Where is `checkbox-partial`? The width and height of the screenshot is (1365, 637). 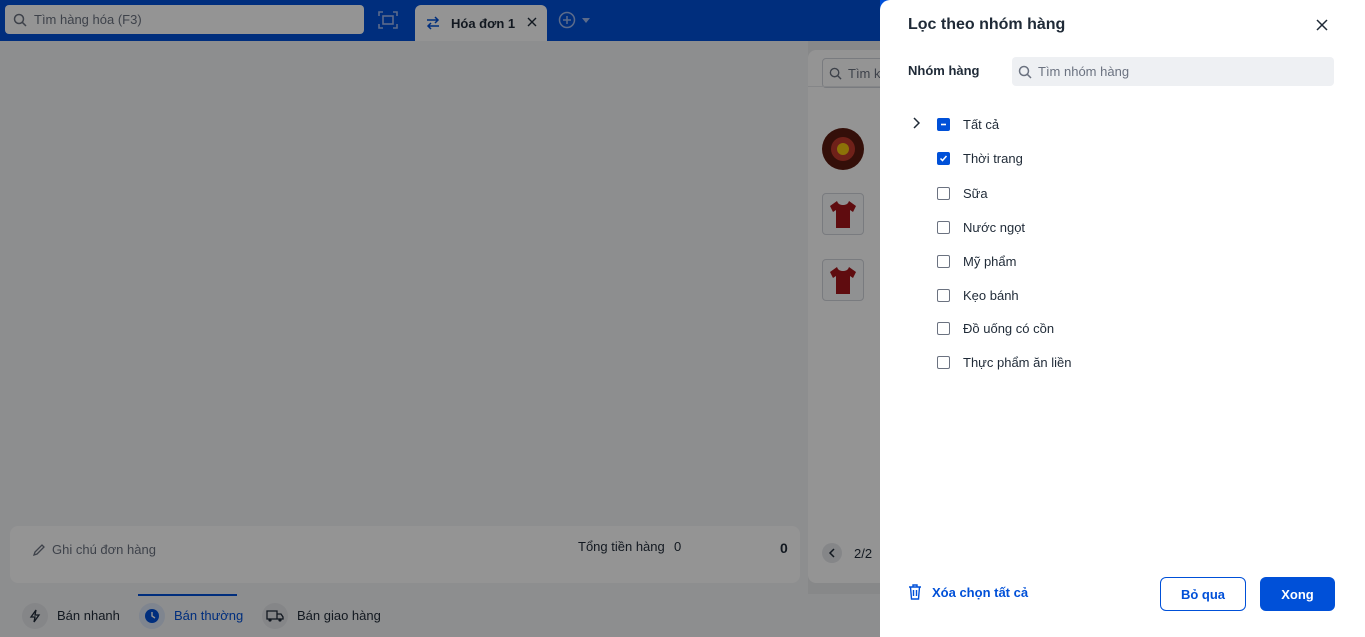 checkbox-partial is located at coordinates (943, 124).